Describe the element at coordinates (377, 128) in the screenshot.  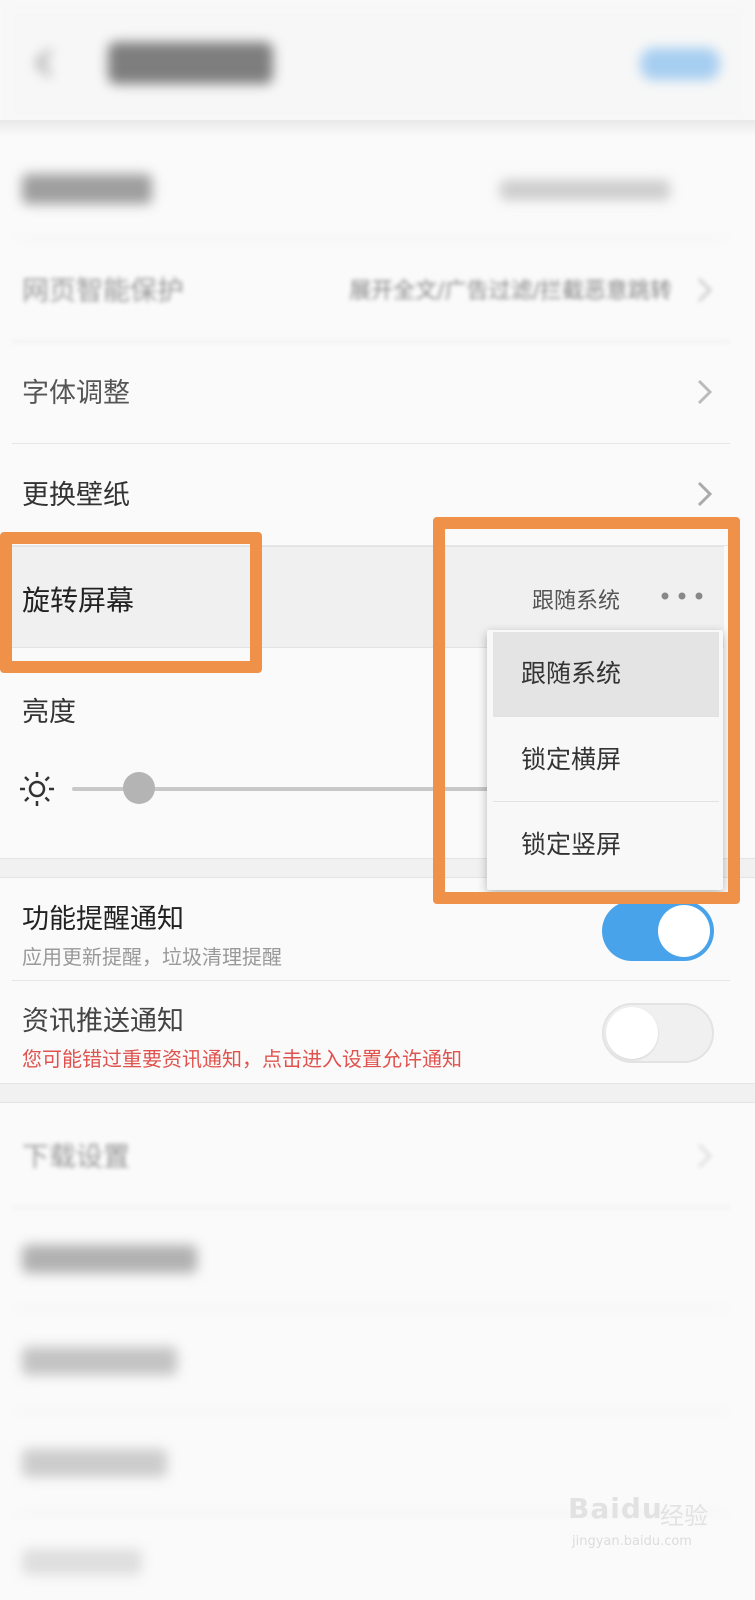
I see `header-shadow` at that location.